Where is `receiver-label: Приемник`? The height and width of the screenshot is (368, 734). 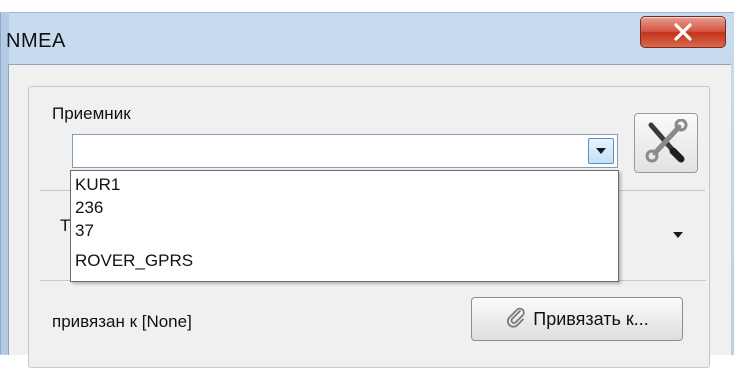 receiver-label: Приемник is located at coordinates (91, 113).